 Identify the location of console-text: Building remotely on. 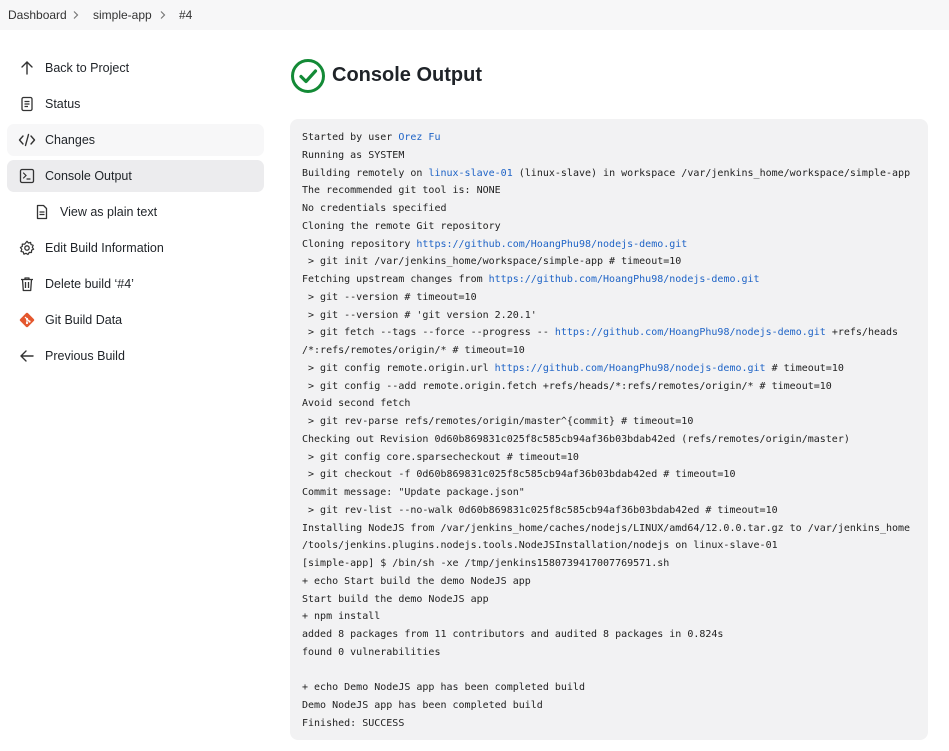
(365, 173).